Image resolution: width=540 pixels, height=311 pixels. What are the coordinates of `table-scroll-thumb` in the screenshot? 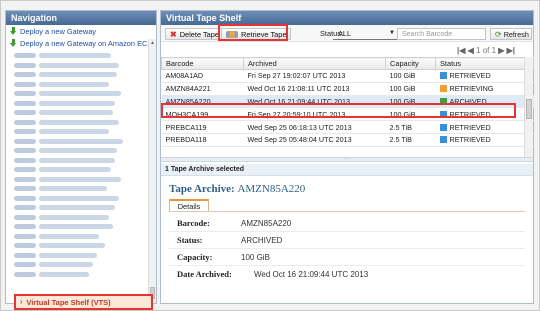 It's located at (529, 109).